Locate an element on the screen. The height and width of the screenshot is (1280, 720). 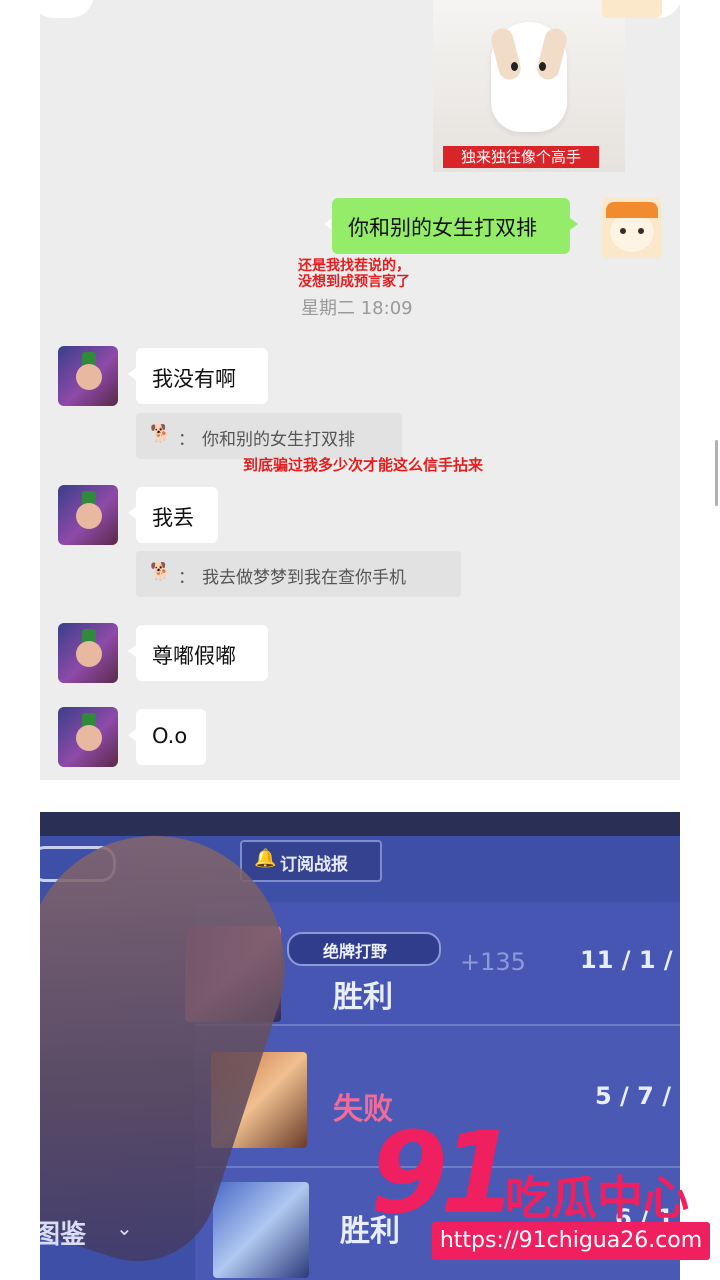
sent-message-text: 你和别的女生打双排 is located at coordinates (442, 228).